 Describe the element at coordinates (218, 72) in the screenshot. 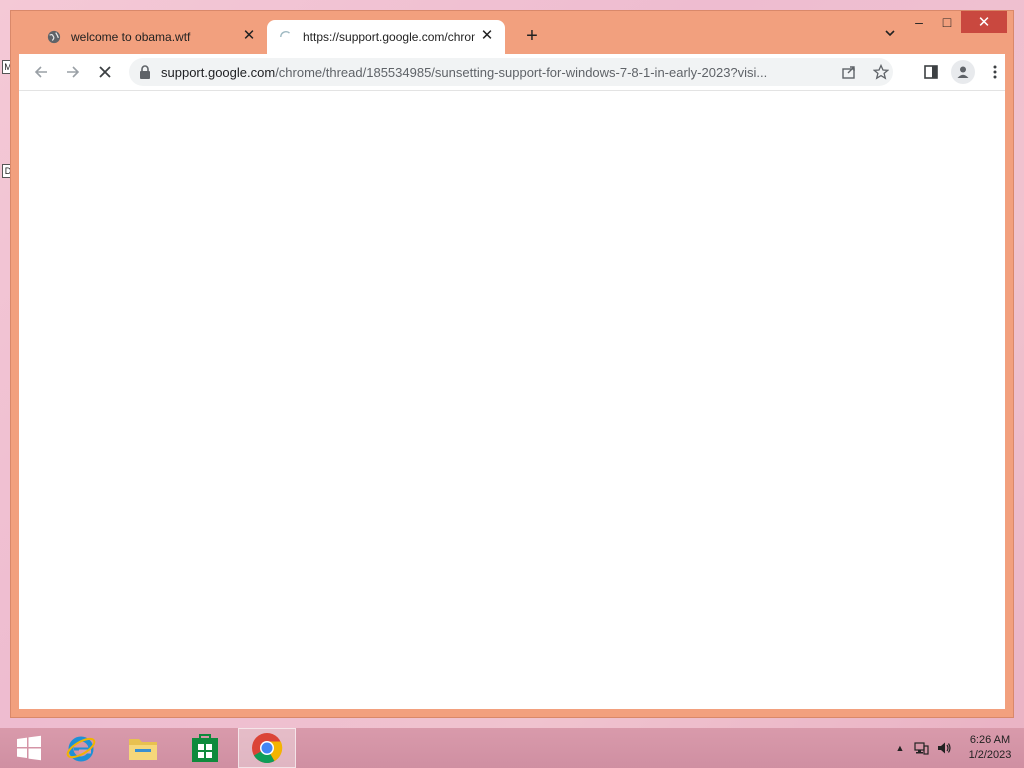

I see `url-host: support.google.com` at that location.